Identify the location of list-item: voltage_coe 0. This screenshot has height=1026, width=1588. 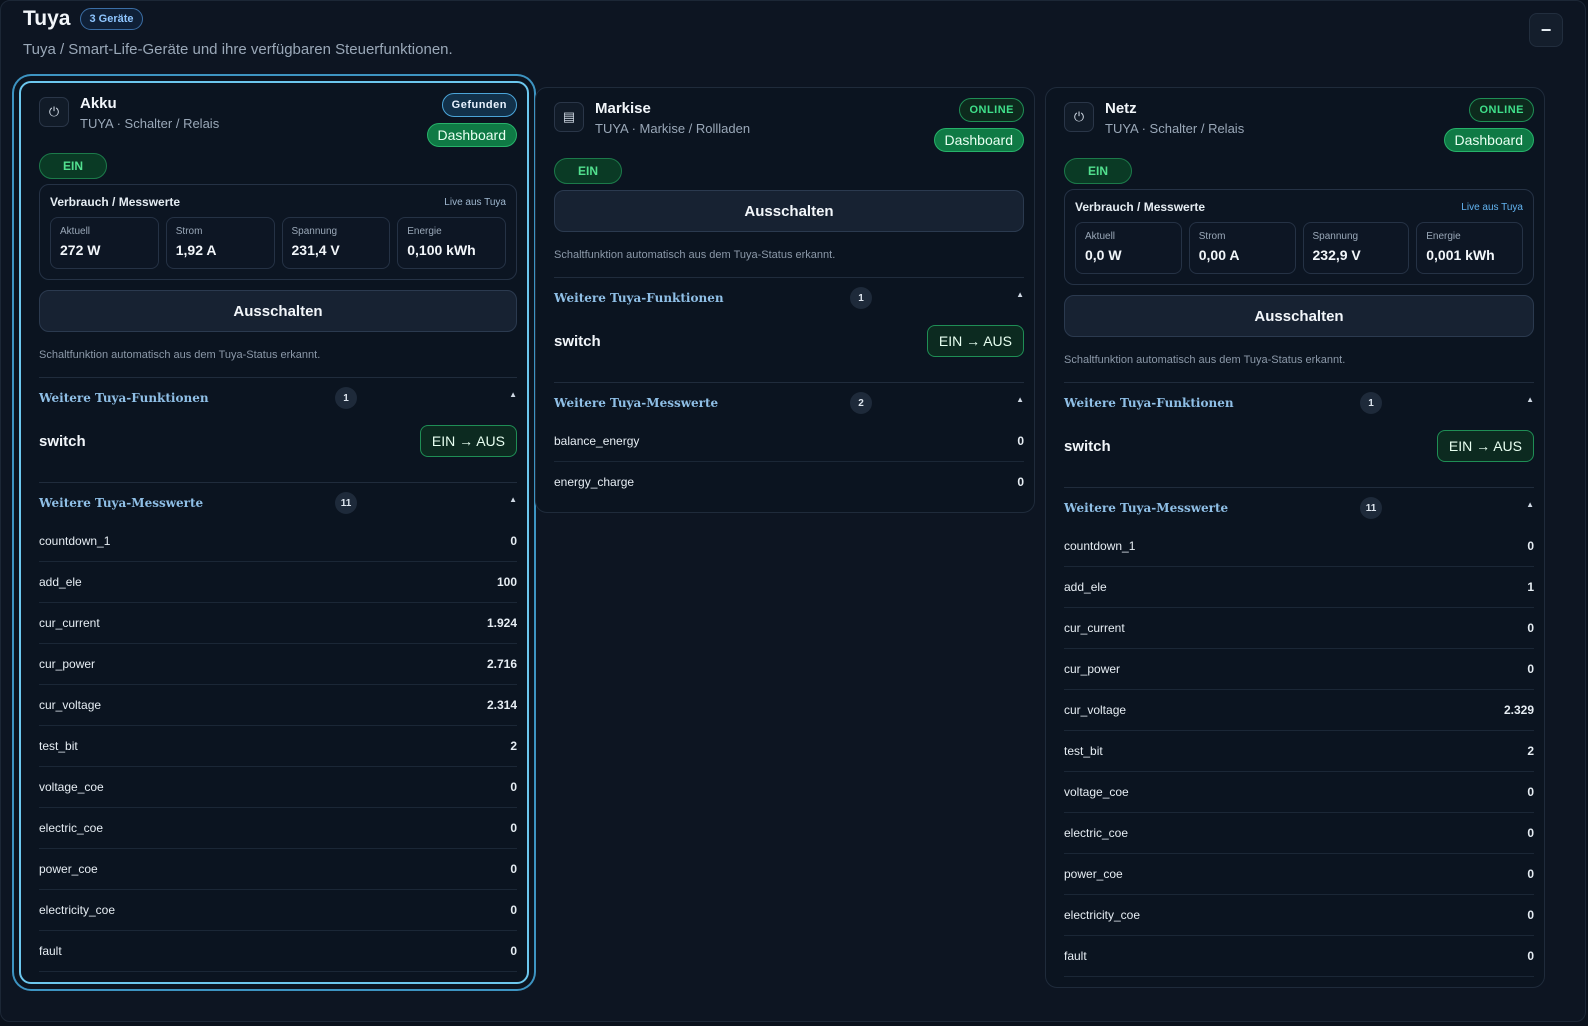
(1299, 792).